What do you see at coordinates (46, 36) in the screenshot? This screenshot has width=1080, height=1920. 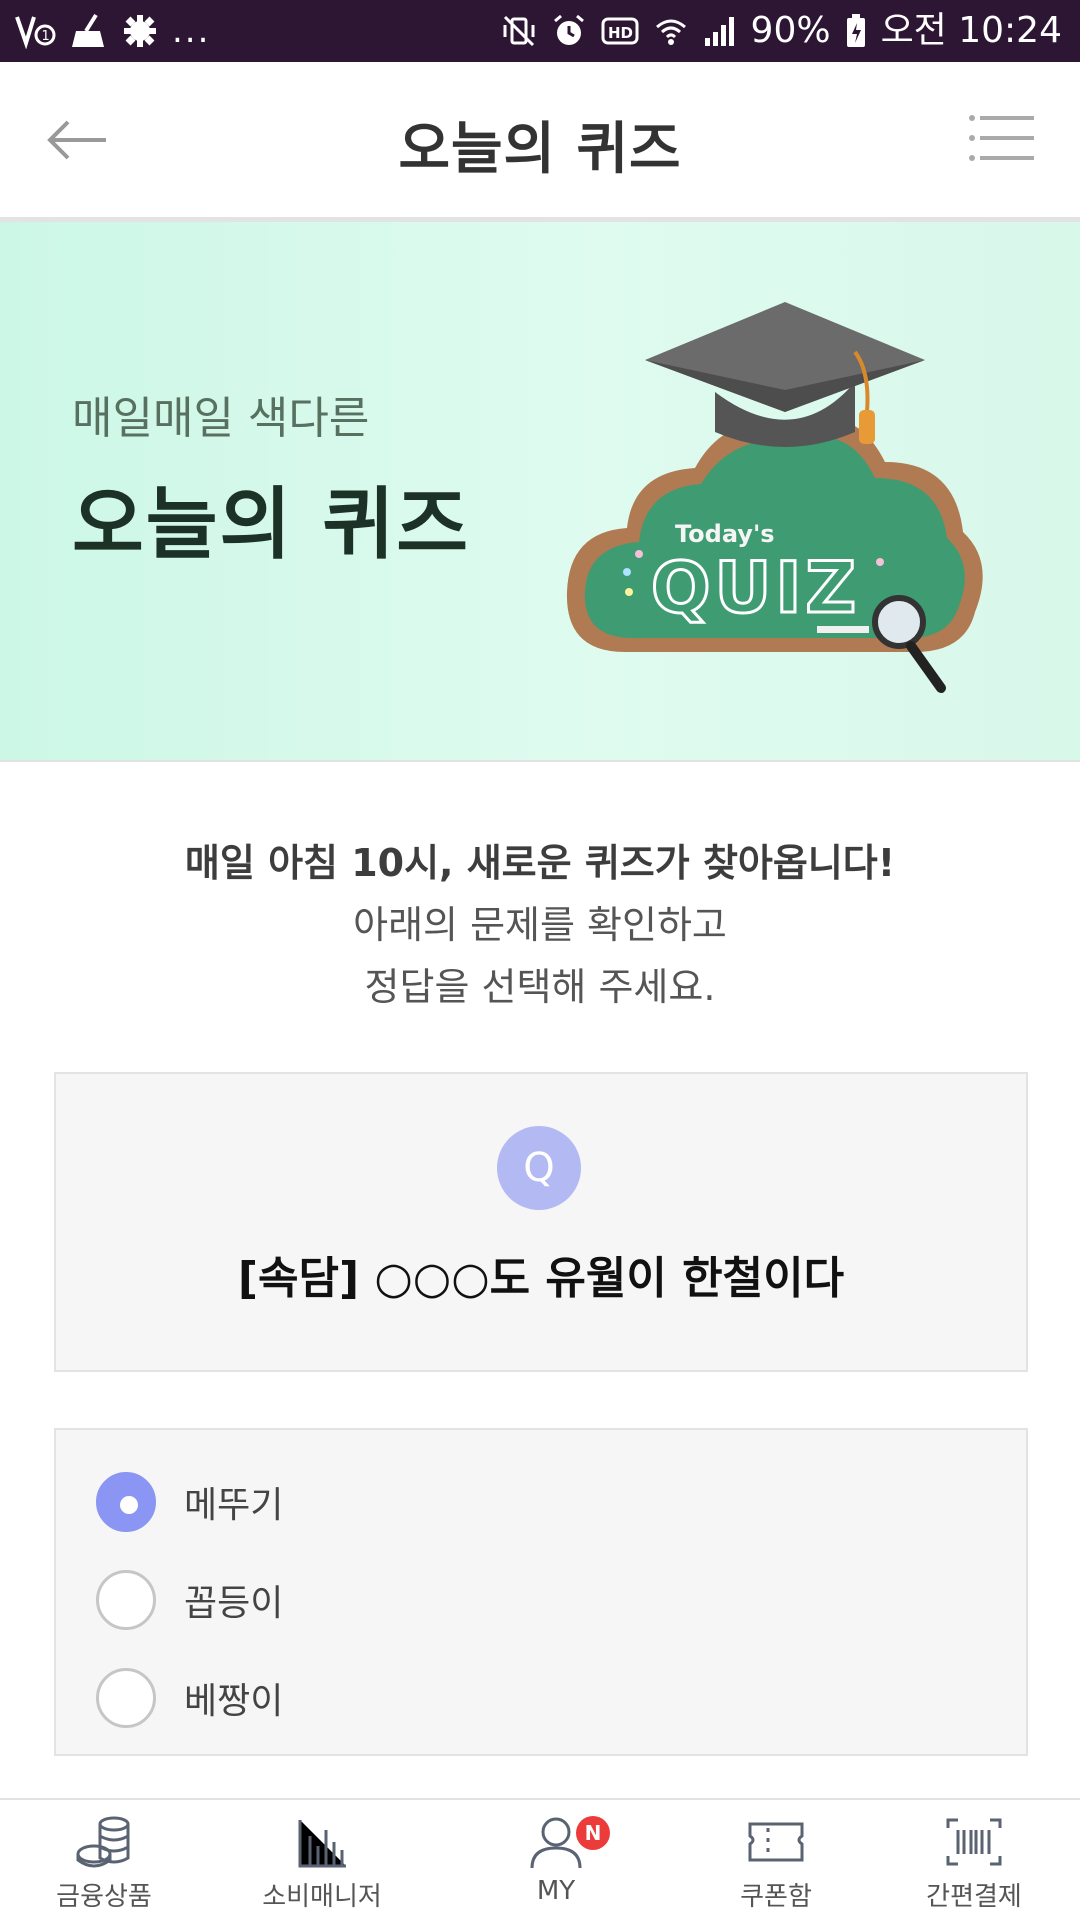 I see `svg-text: 1` at bounding box center [46, 36].